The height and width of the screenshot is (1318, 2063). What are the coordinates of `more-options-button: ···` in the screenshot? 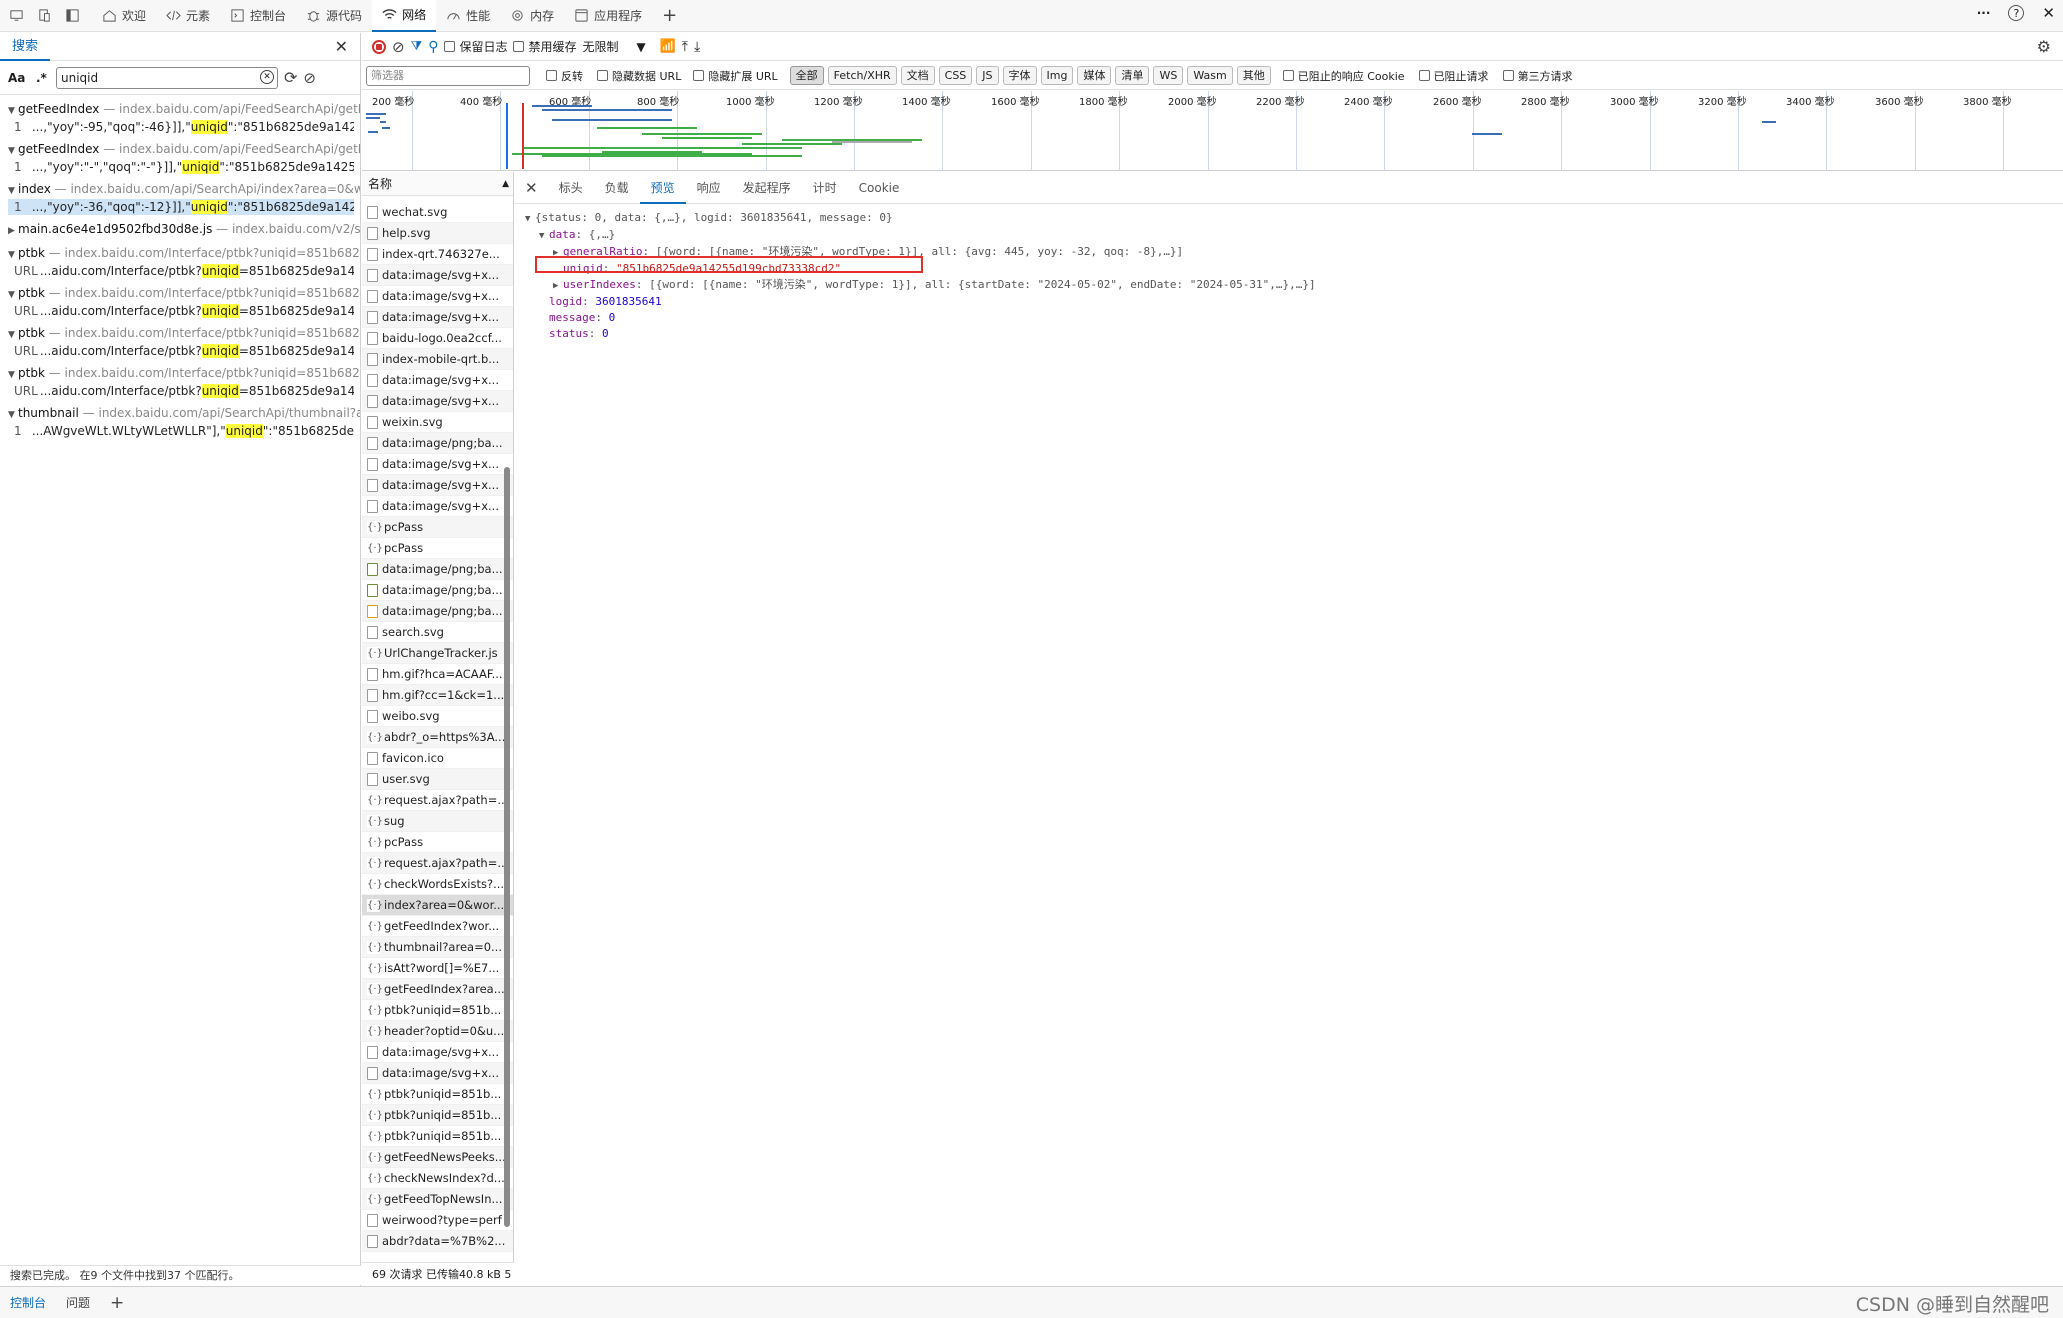 It's located at (1984, 13).